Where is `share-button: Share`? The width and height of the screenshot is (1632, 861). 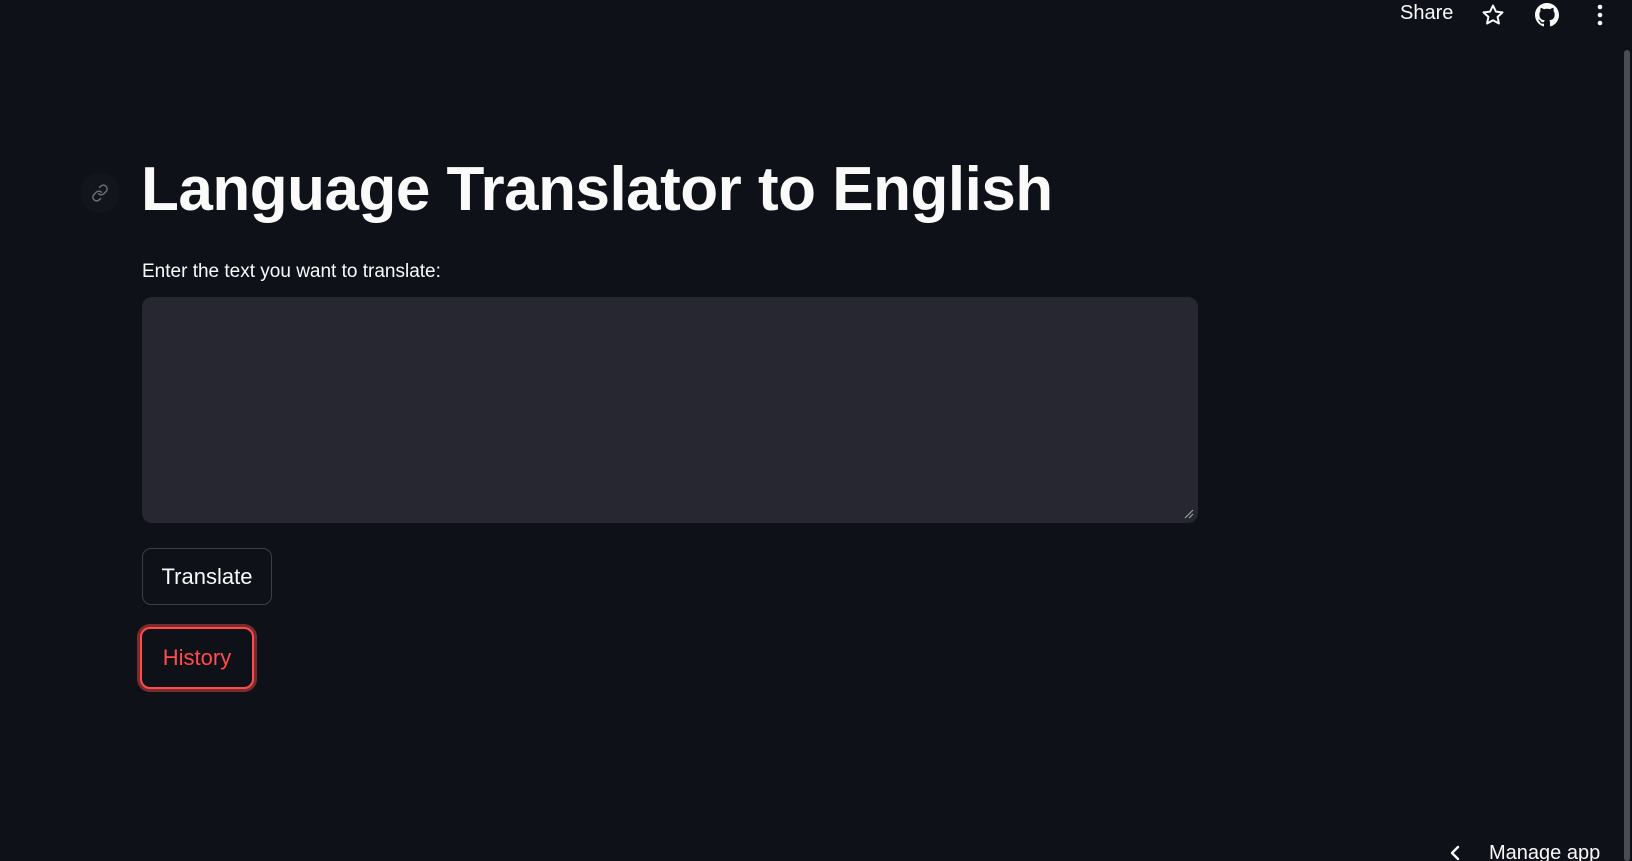
share-button: Share is located at coordinates (1426, 13).